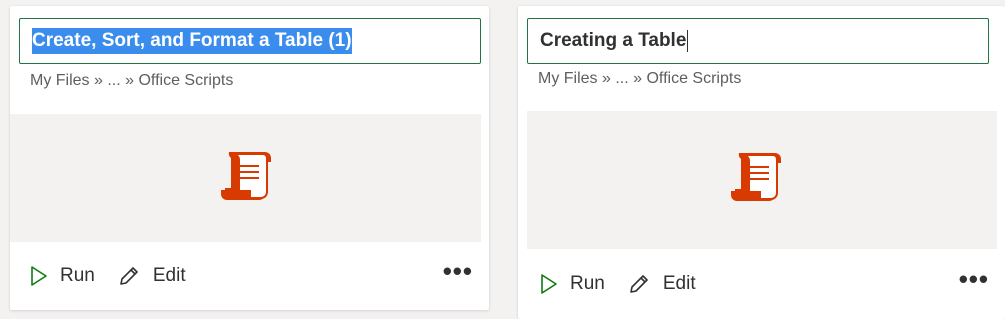  What do you see at coordinates (758, 41) in the screenshot?
I see `script-name-input: Creating a Table` at bounding box center [758, 41].